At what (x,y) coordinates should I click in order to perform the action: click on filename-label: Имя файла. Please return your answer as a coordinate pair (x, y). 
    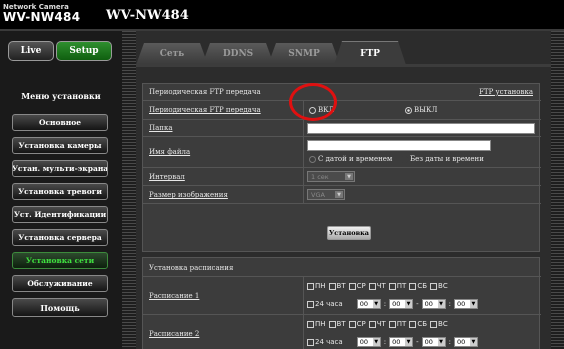
    Looking at the image, I should click on (169, 152).